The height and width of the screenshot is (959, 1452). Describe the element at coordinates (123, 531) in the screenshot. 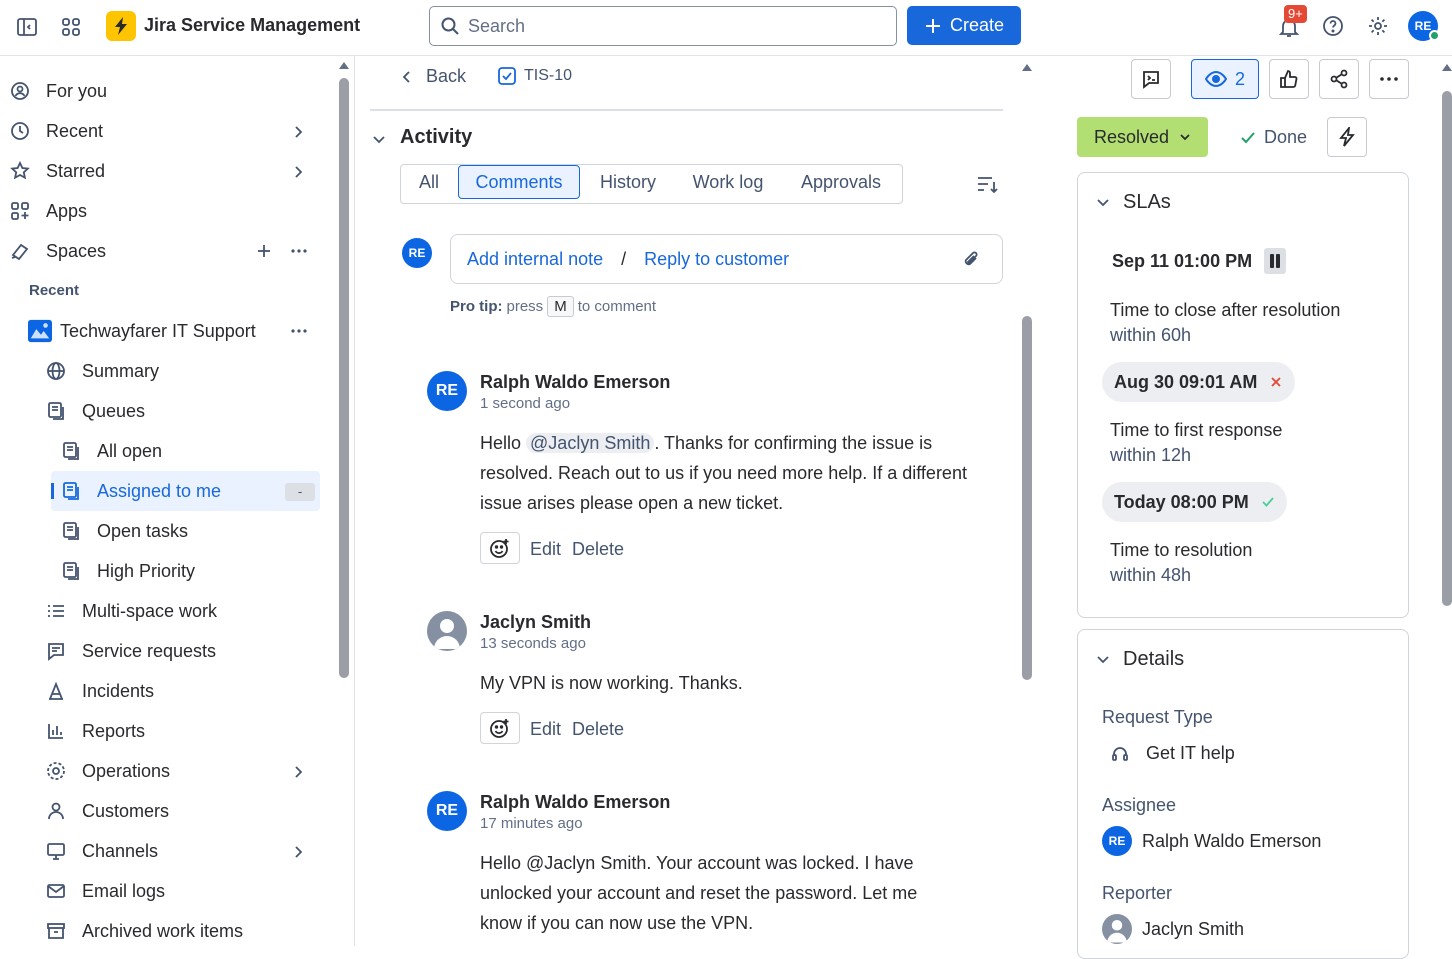

I see `sidebar-item-open-tasks: Open tasks` at that location.